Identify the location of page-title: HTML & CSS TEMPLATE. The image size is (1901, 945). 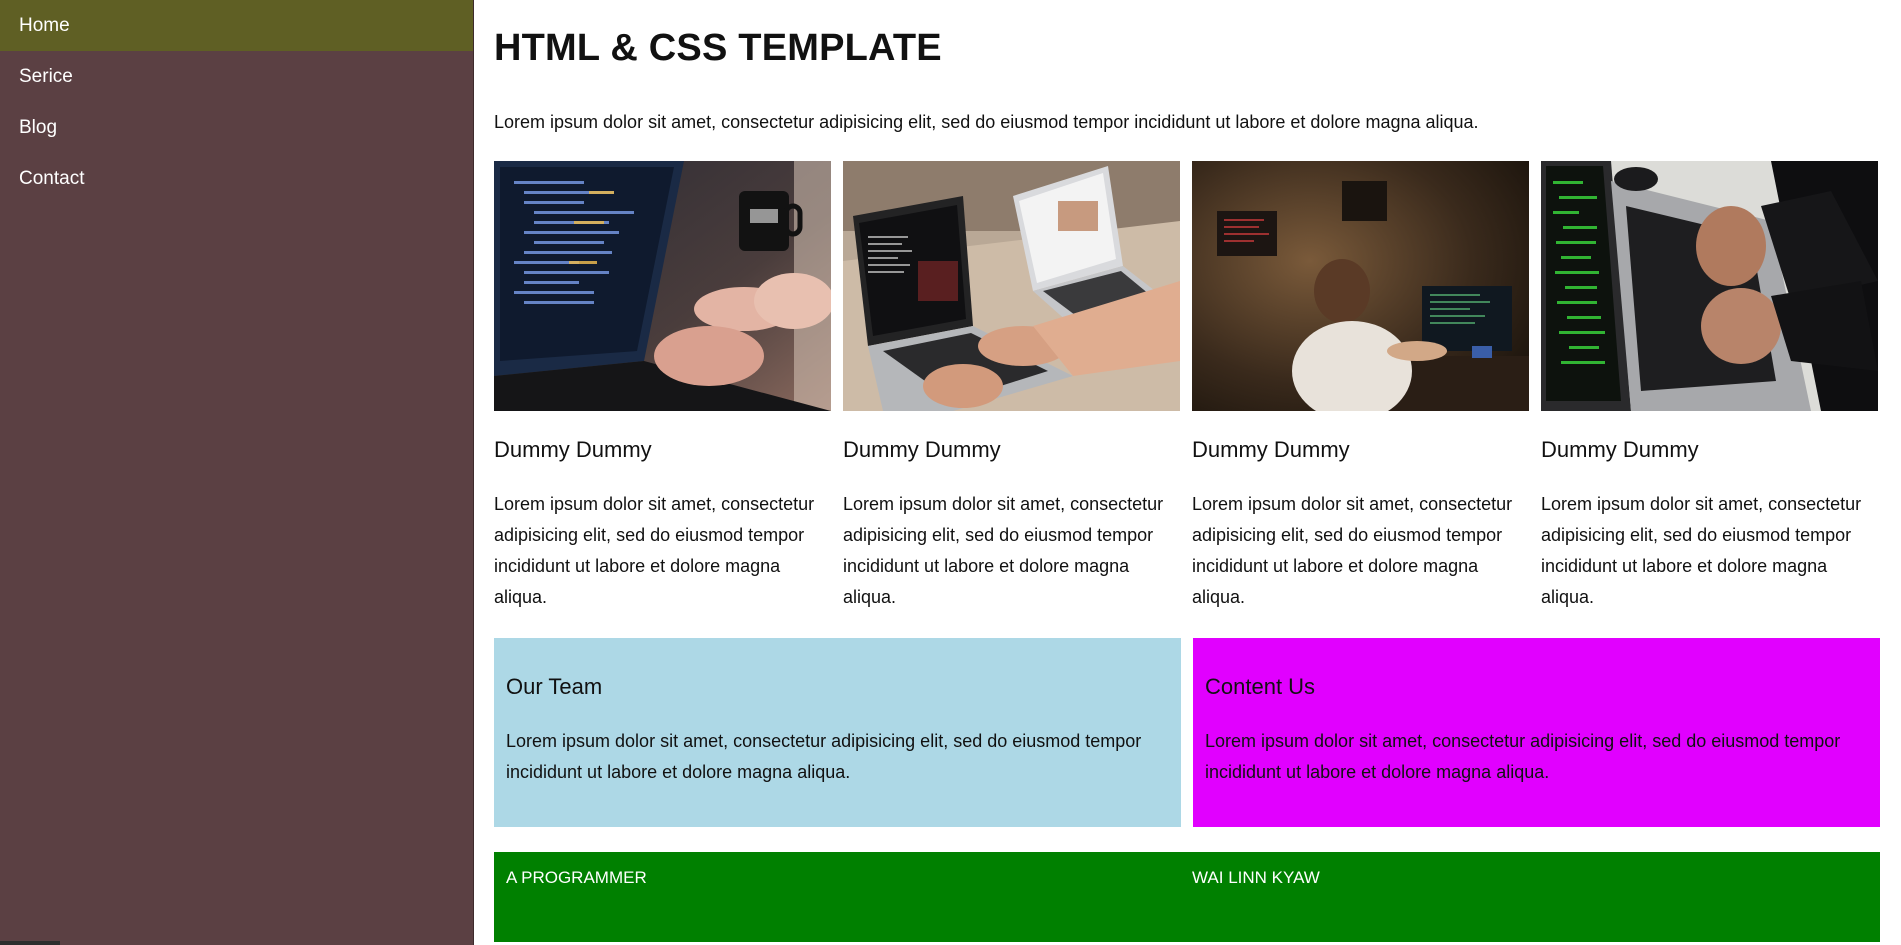
(718, 48).